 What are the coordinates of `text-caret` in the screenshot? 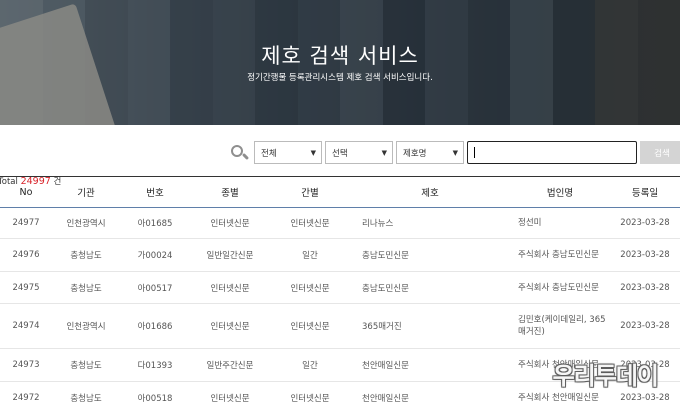 It's located at (474, 152).